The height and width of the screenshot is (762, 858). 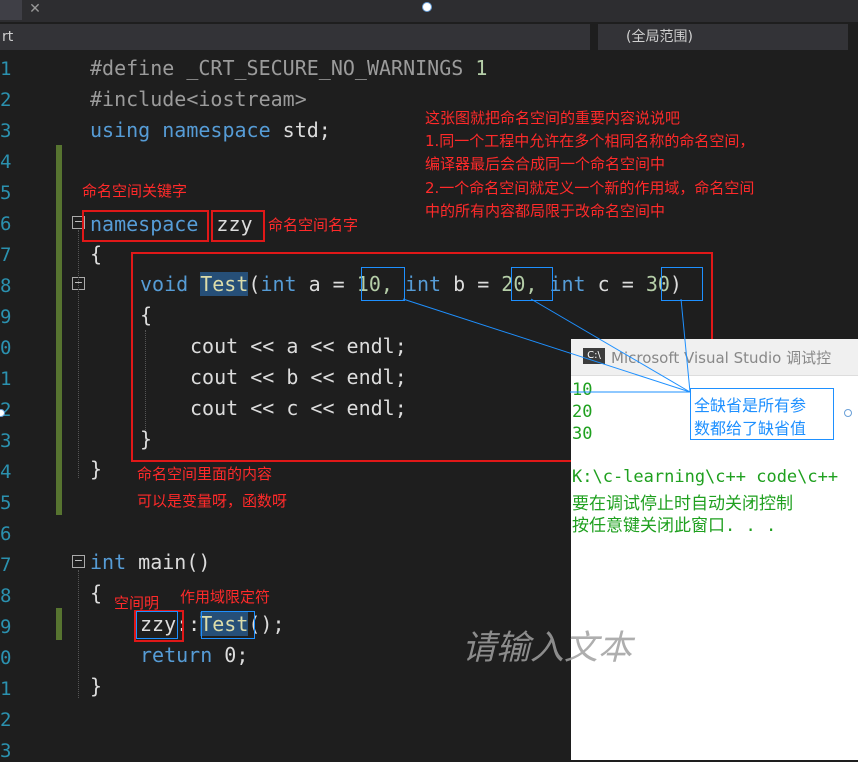 What do you see at coordinates (848, 413) in the screenshot?
I see `selection-handle` at bounding box center [848, 413].